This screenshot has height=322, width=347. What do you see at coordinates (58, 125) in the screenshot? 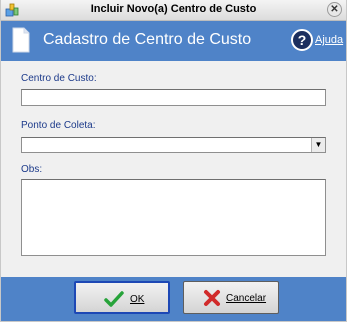
I see `ponto-de-coleta-label: Ponto de Coleta:` at bounding box center [58, 125].